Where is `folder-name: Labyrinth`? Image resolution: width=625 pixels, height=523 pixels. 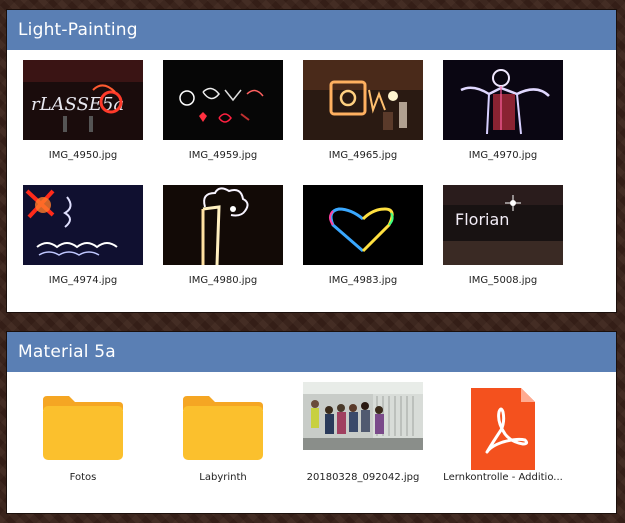
folder-name: Labyrinth is located at coordinates (223, 477).